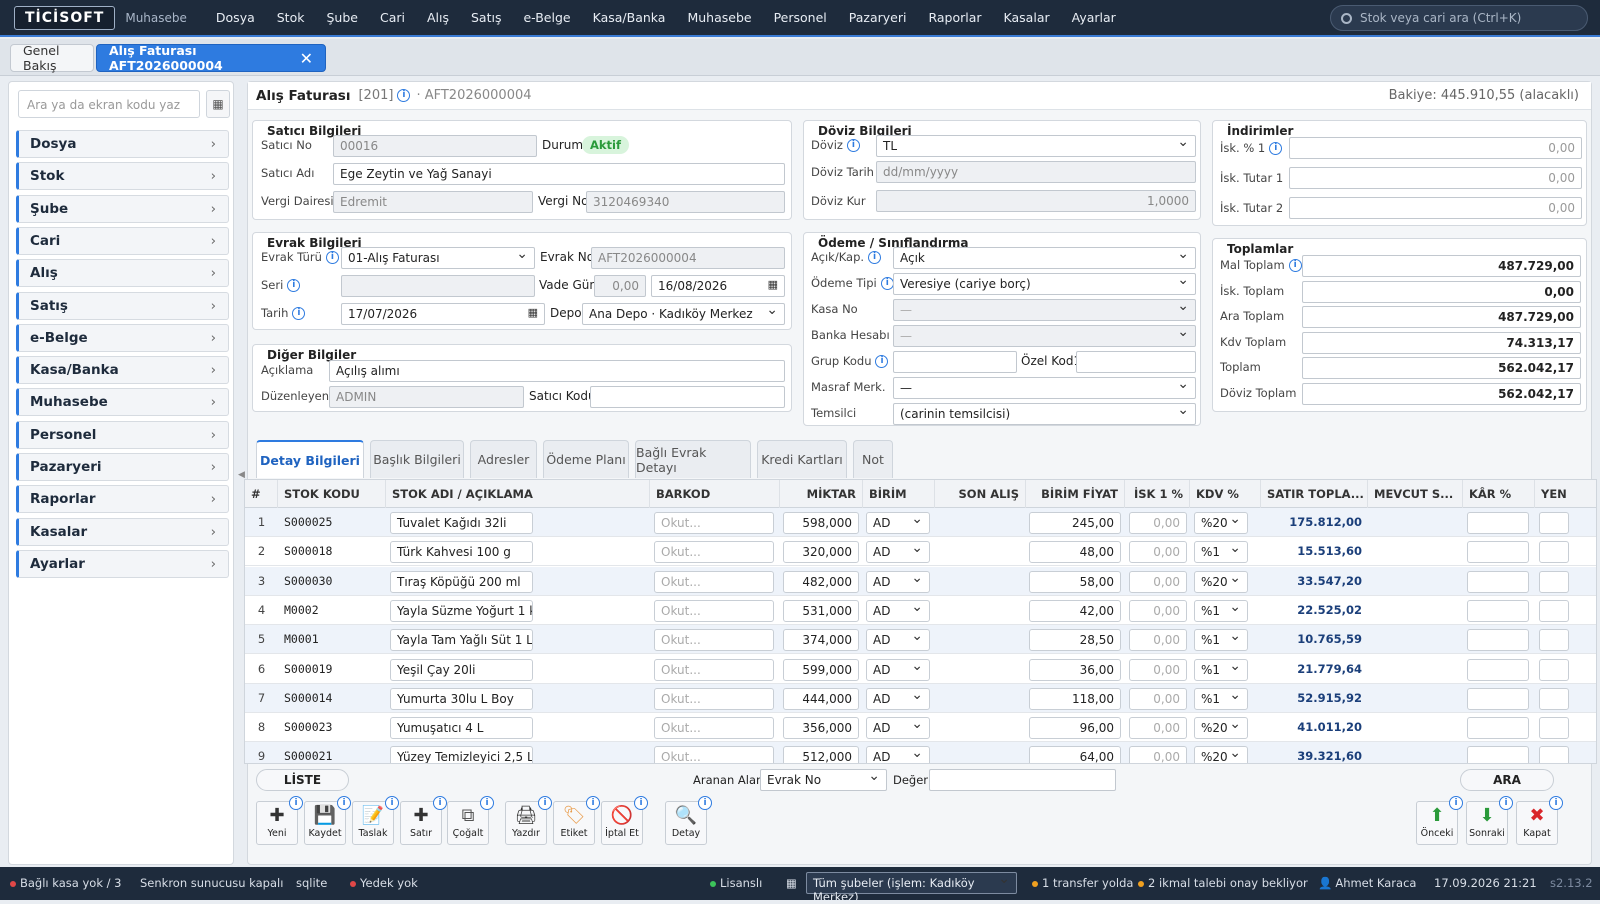 The image size is (1600, 904). Describe the element at coordinates (821, 610) in the screenshot. I see `quantity-field: 531,000` at that location.